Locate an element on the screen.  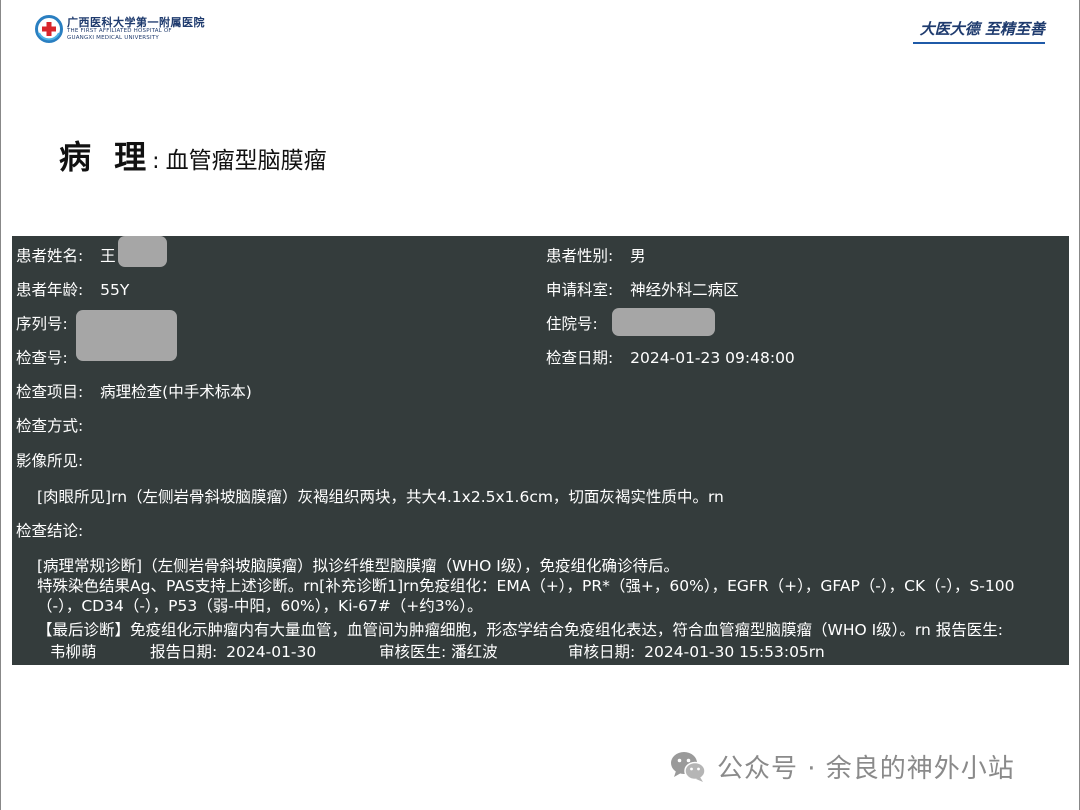
age-field: 患者年龄: 55Y is located at coordinates (72, 289).